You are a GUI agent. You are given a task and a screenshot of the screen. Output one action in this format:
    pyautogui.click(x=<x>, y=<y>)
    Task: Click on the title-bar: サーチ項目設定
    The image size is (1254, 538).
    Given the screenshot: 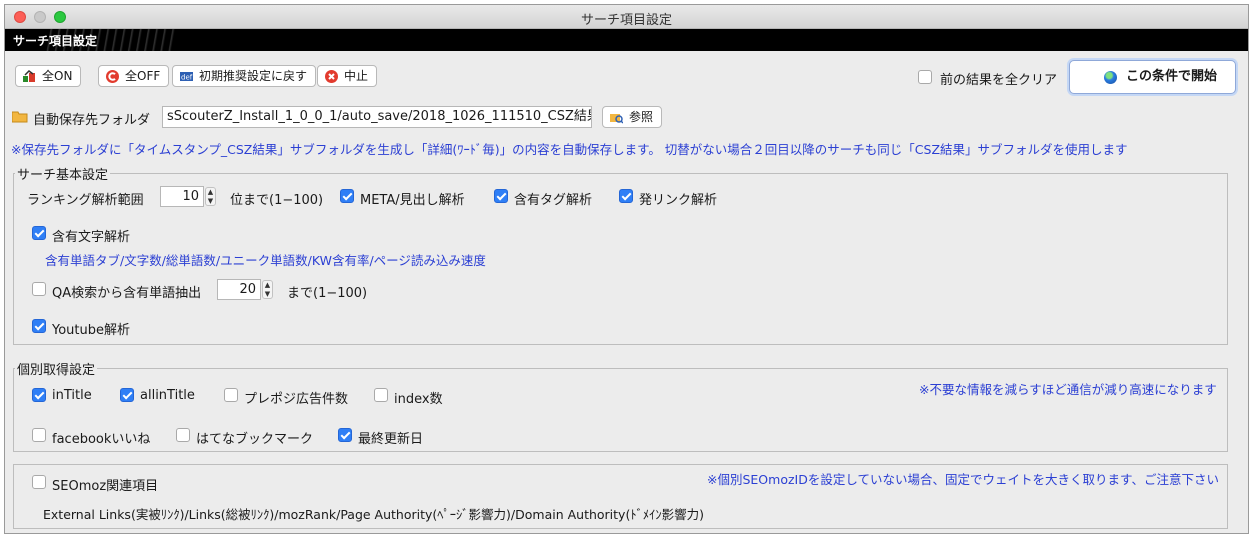 What is the action you would take?
    pyautogui.click(x=626, y=17)
    